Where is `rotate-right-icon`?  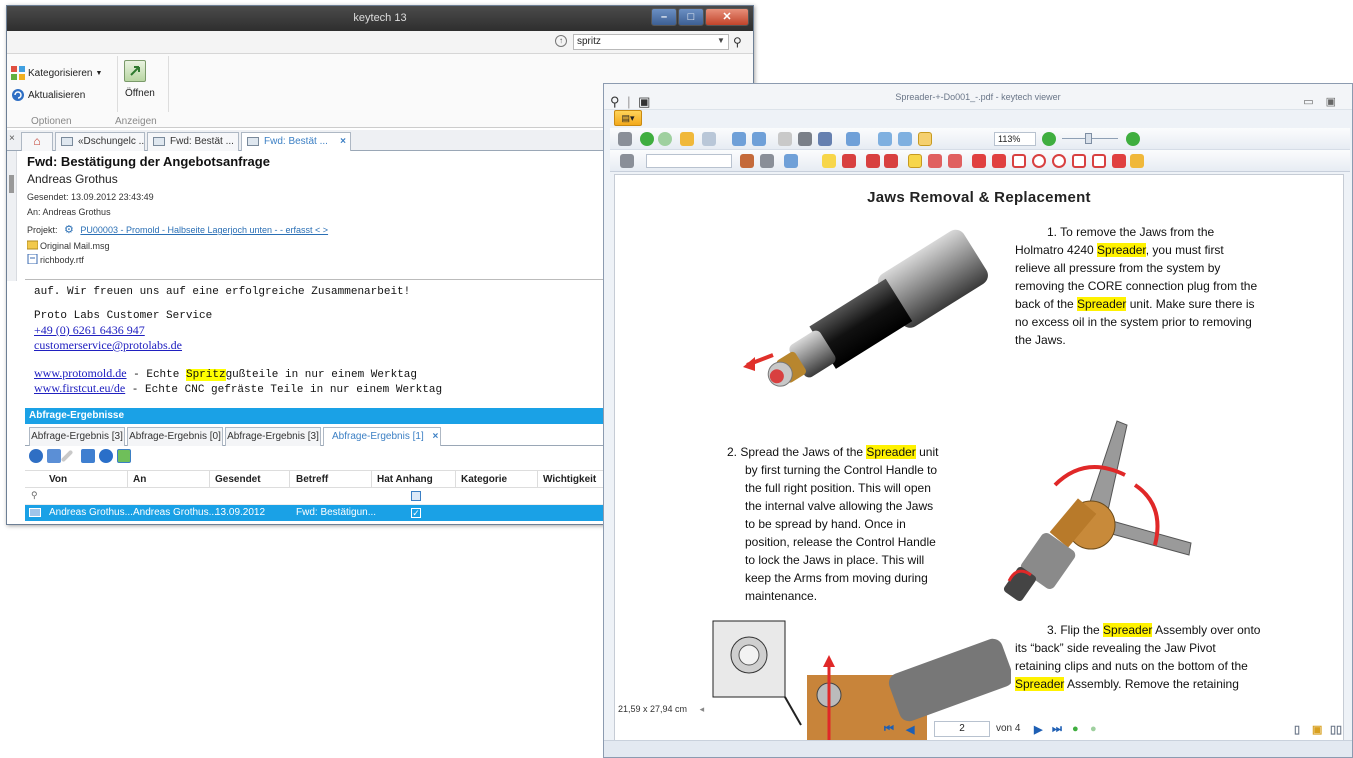 rotate-right-icon is located at coordinates (759, 139).